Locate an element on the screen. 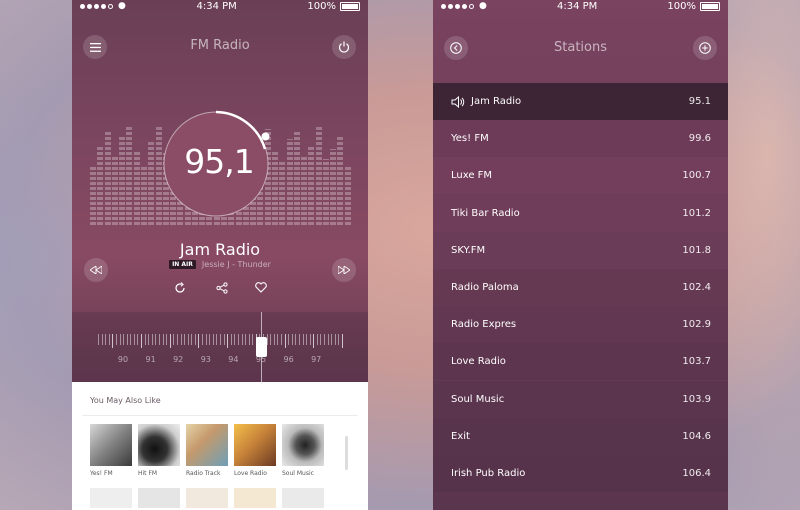 This screenshot has width=800, height=510. station-frequency: 102.4 is located at coordinates (696, 287).